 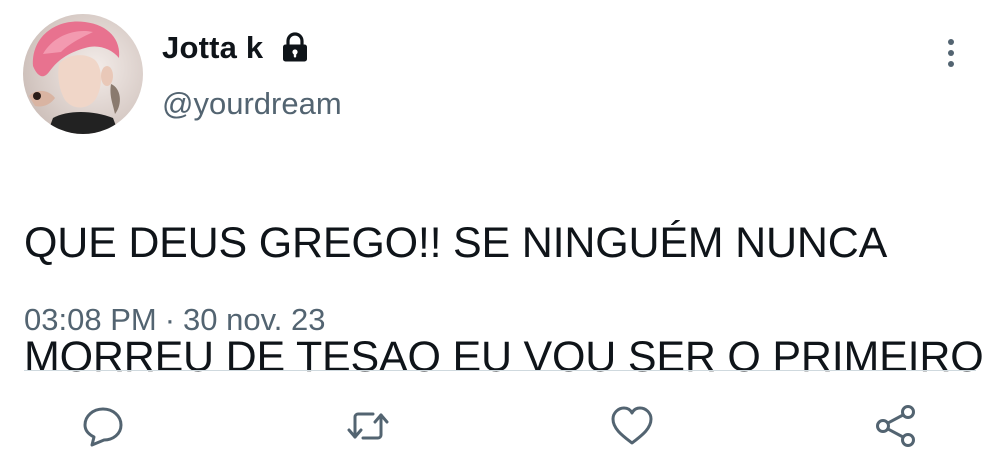 I want to click on reply-icon, so click(x=103, y=427).